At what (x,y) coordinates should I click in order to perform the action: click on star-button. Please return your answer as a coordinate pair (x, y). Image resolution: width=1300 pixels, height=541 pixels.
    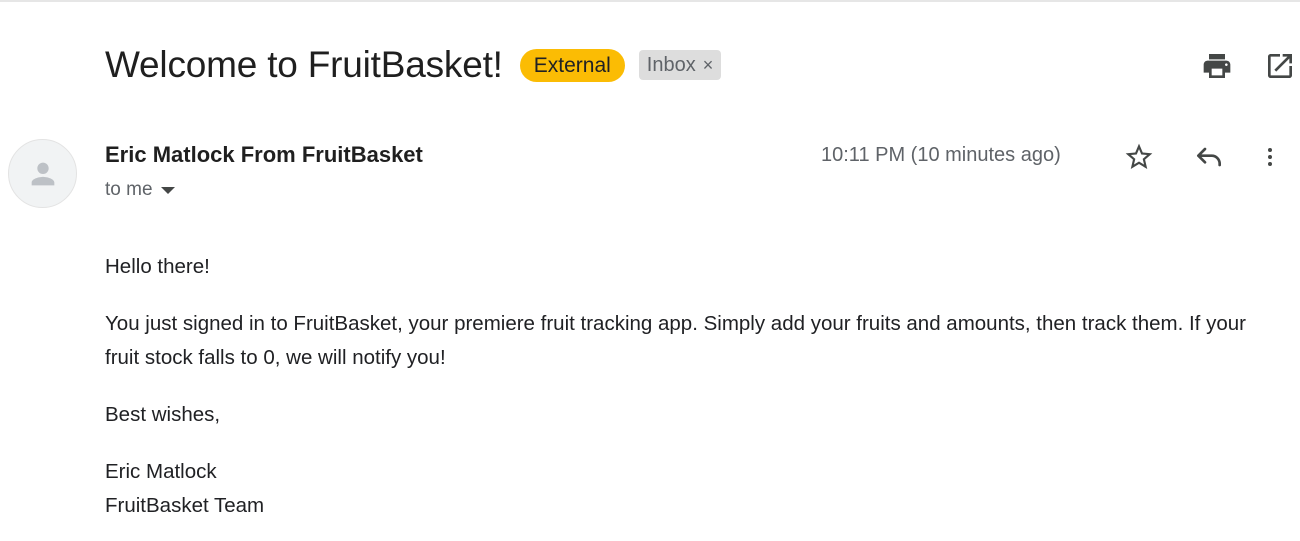
    Looking at the image, I should click on (1139, 157).